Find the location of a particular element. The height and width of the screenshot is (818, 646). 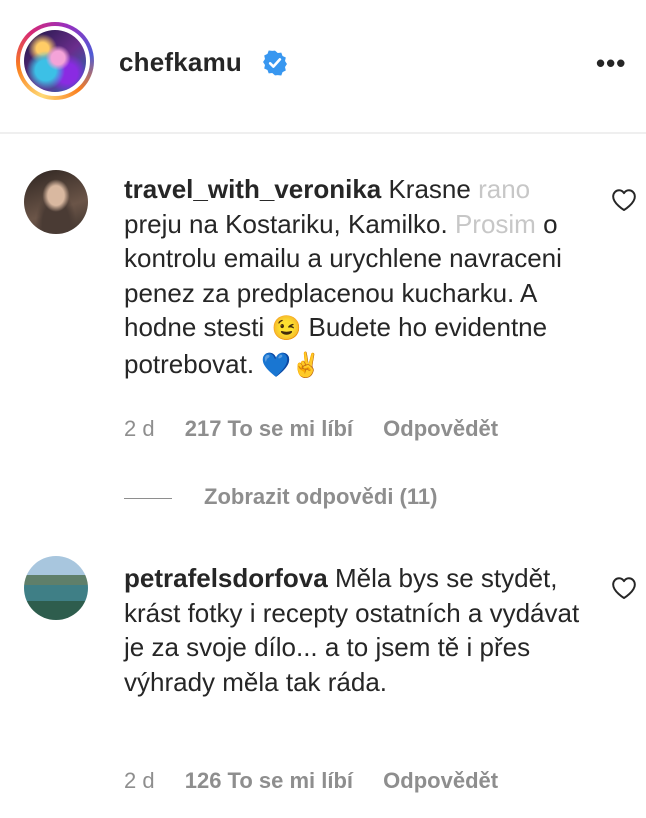

comment-meta: 2 d 217 To se mi líbí Odpovědět is located at coordinates (311, 429).